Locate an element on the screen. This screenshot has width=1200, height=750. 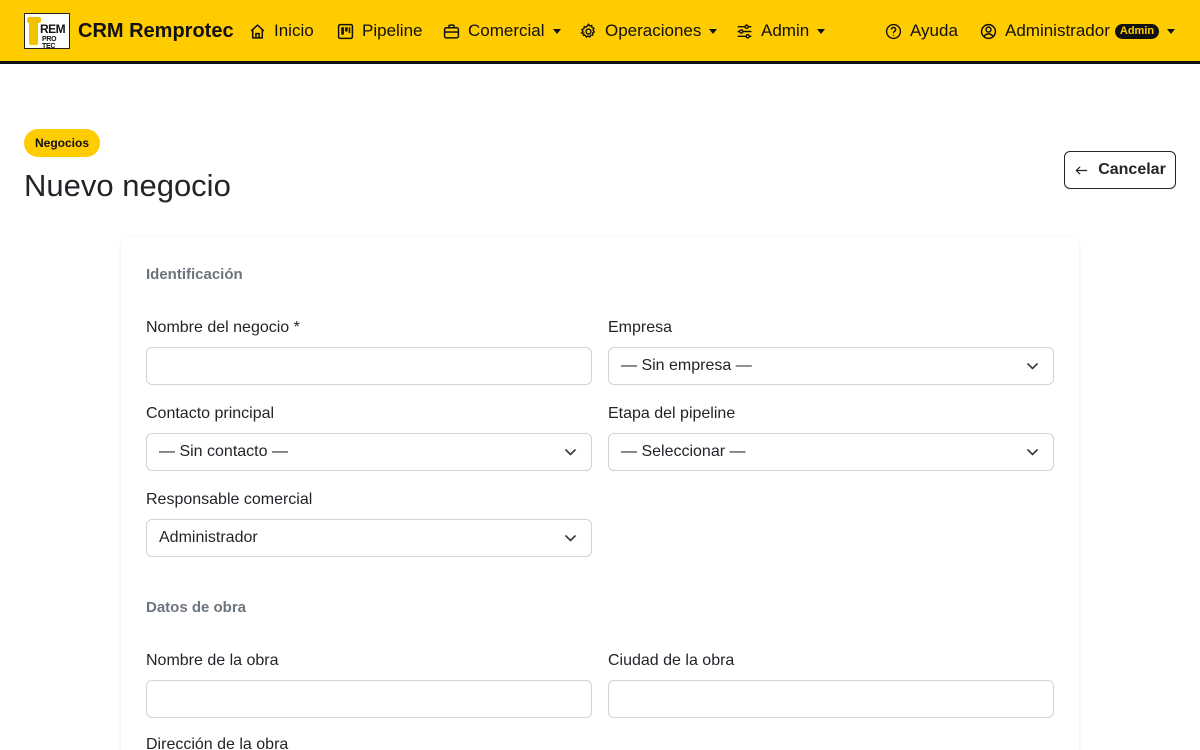
label-contacto: Contacto principal is located at coordinates (210, 413).